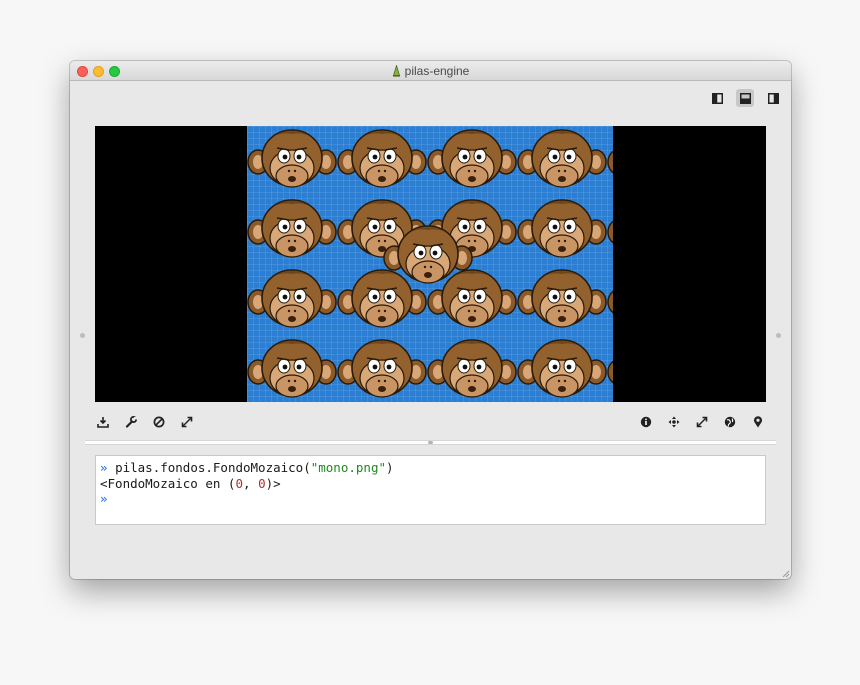 The width and height of the screenshot is (860, 685). I want to click on window-title: pilas-engine, so click(437, 71).